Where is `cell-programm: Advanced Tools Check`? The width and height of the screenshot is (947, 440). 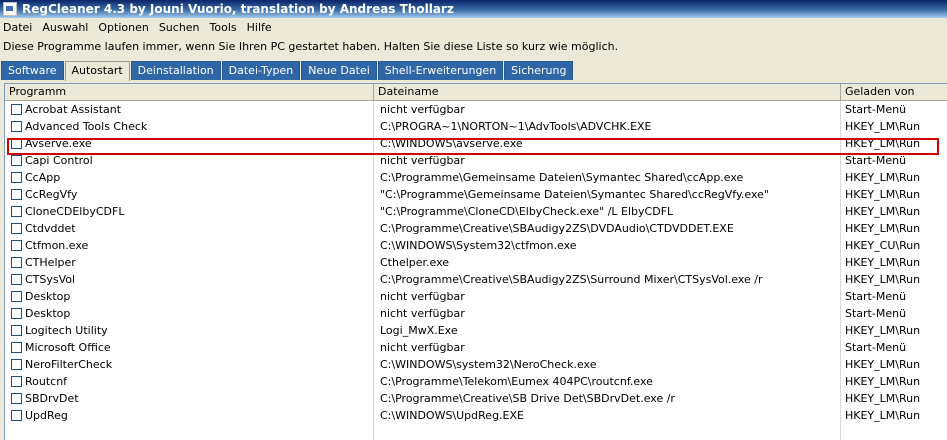 cell-programm: Advanced Tools Check is located at coordinates (189, 126).